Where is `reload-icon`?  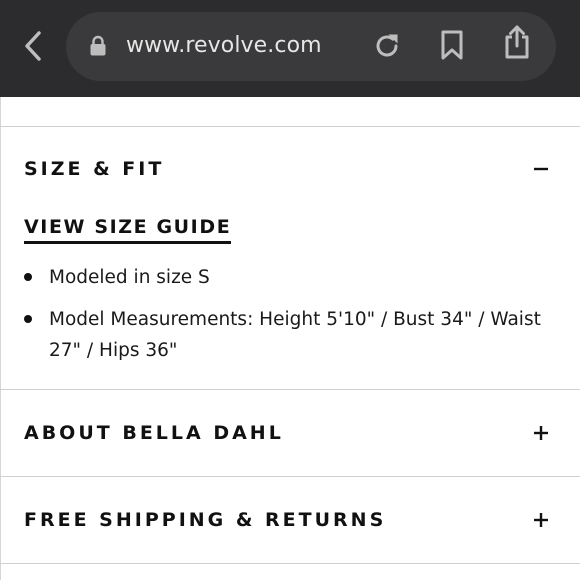
reload-icon is located at coordinates (387, 45).